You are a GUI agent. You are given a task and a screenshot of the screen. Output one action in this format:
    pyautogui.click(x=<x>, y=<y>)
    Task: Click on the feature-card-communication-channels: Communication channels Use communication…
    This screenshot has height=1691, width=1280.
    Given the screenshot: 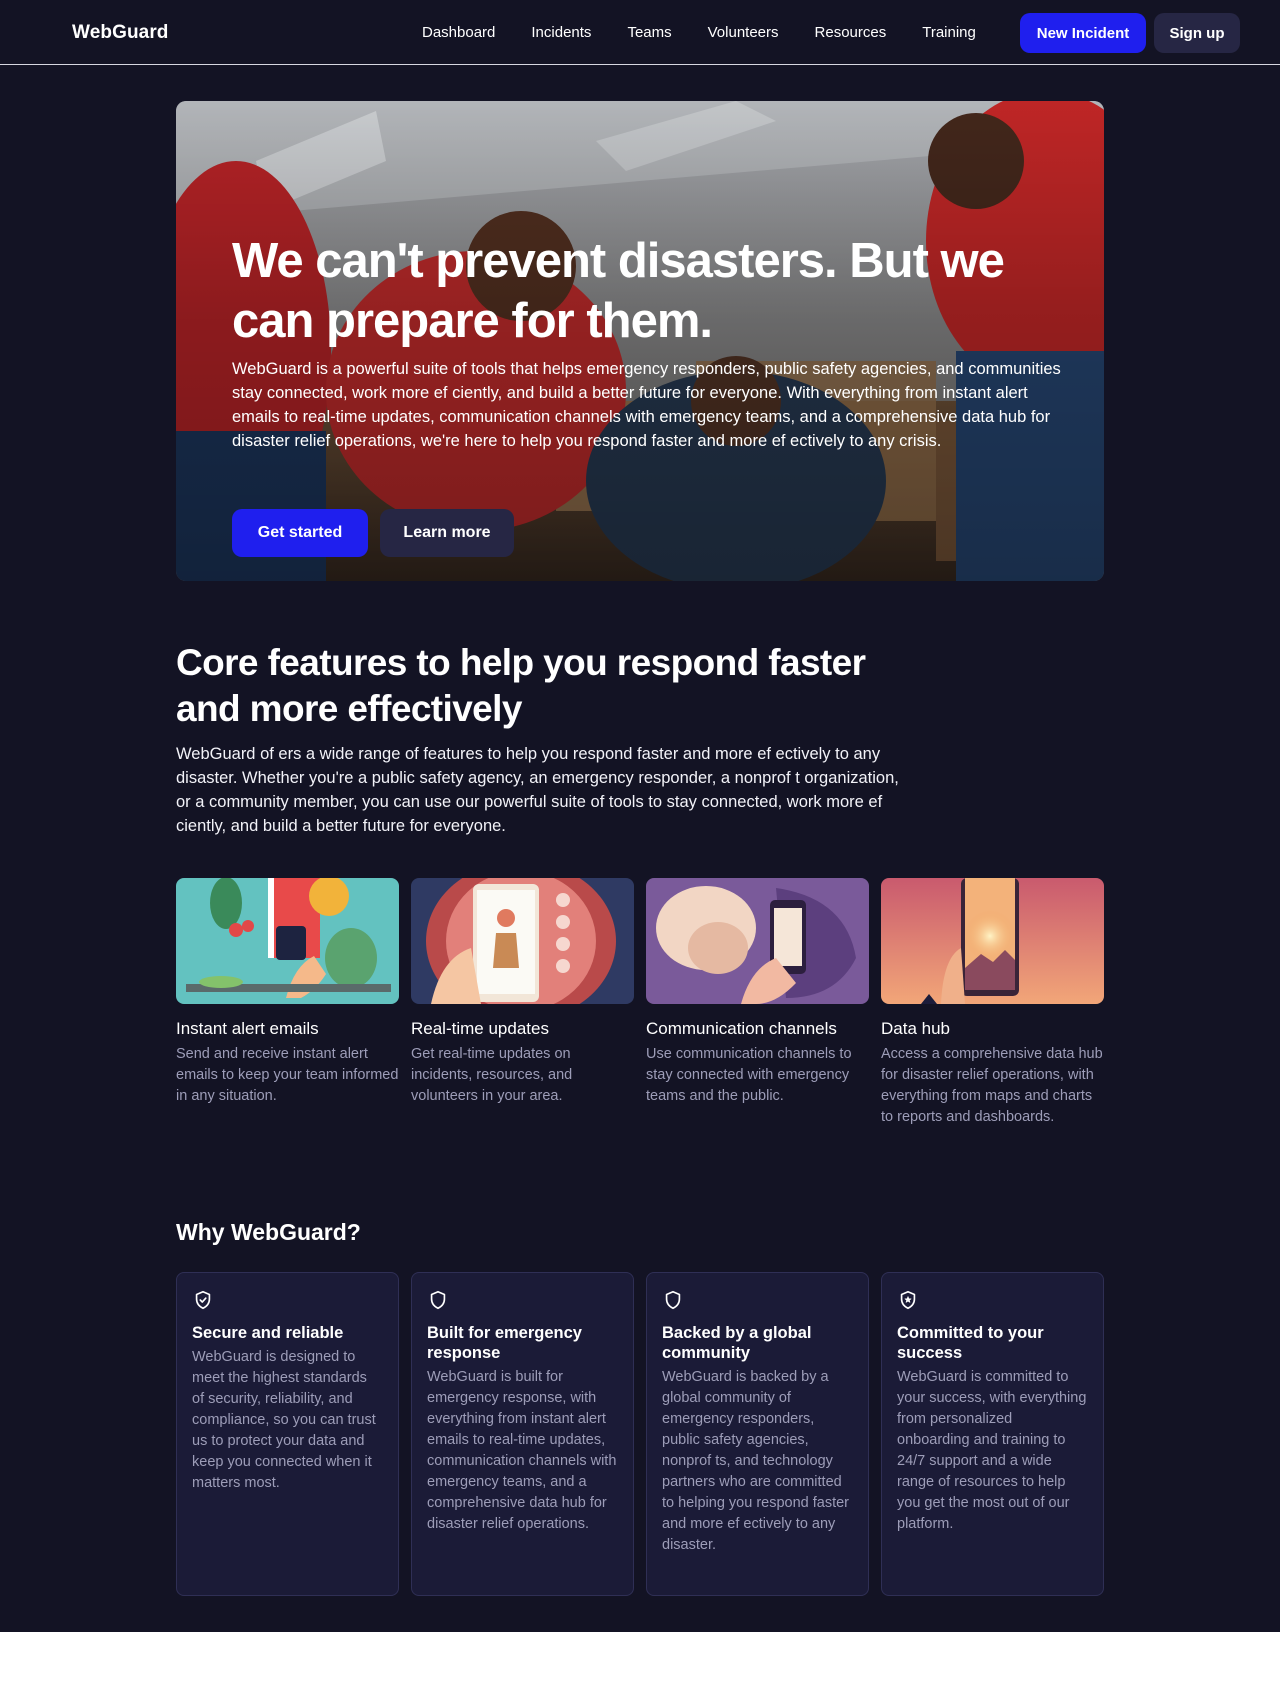 What is the action you would take?
    pyautogui.click(x=757, y=1003)
    